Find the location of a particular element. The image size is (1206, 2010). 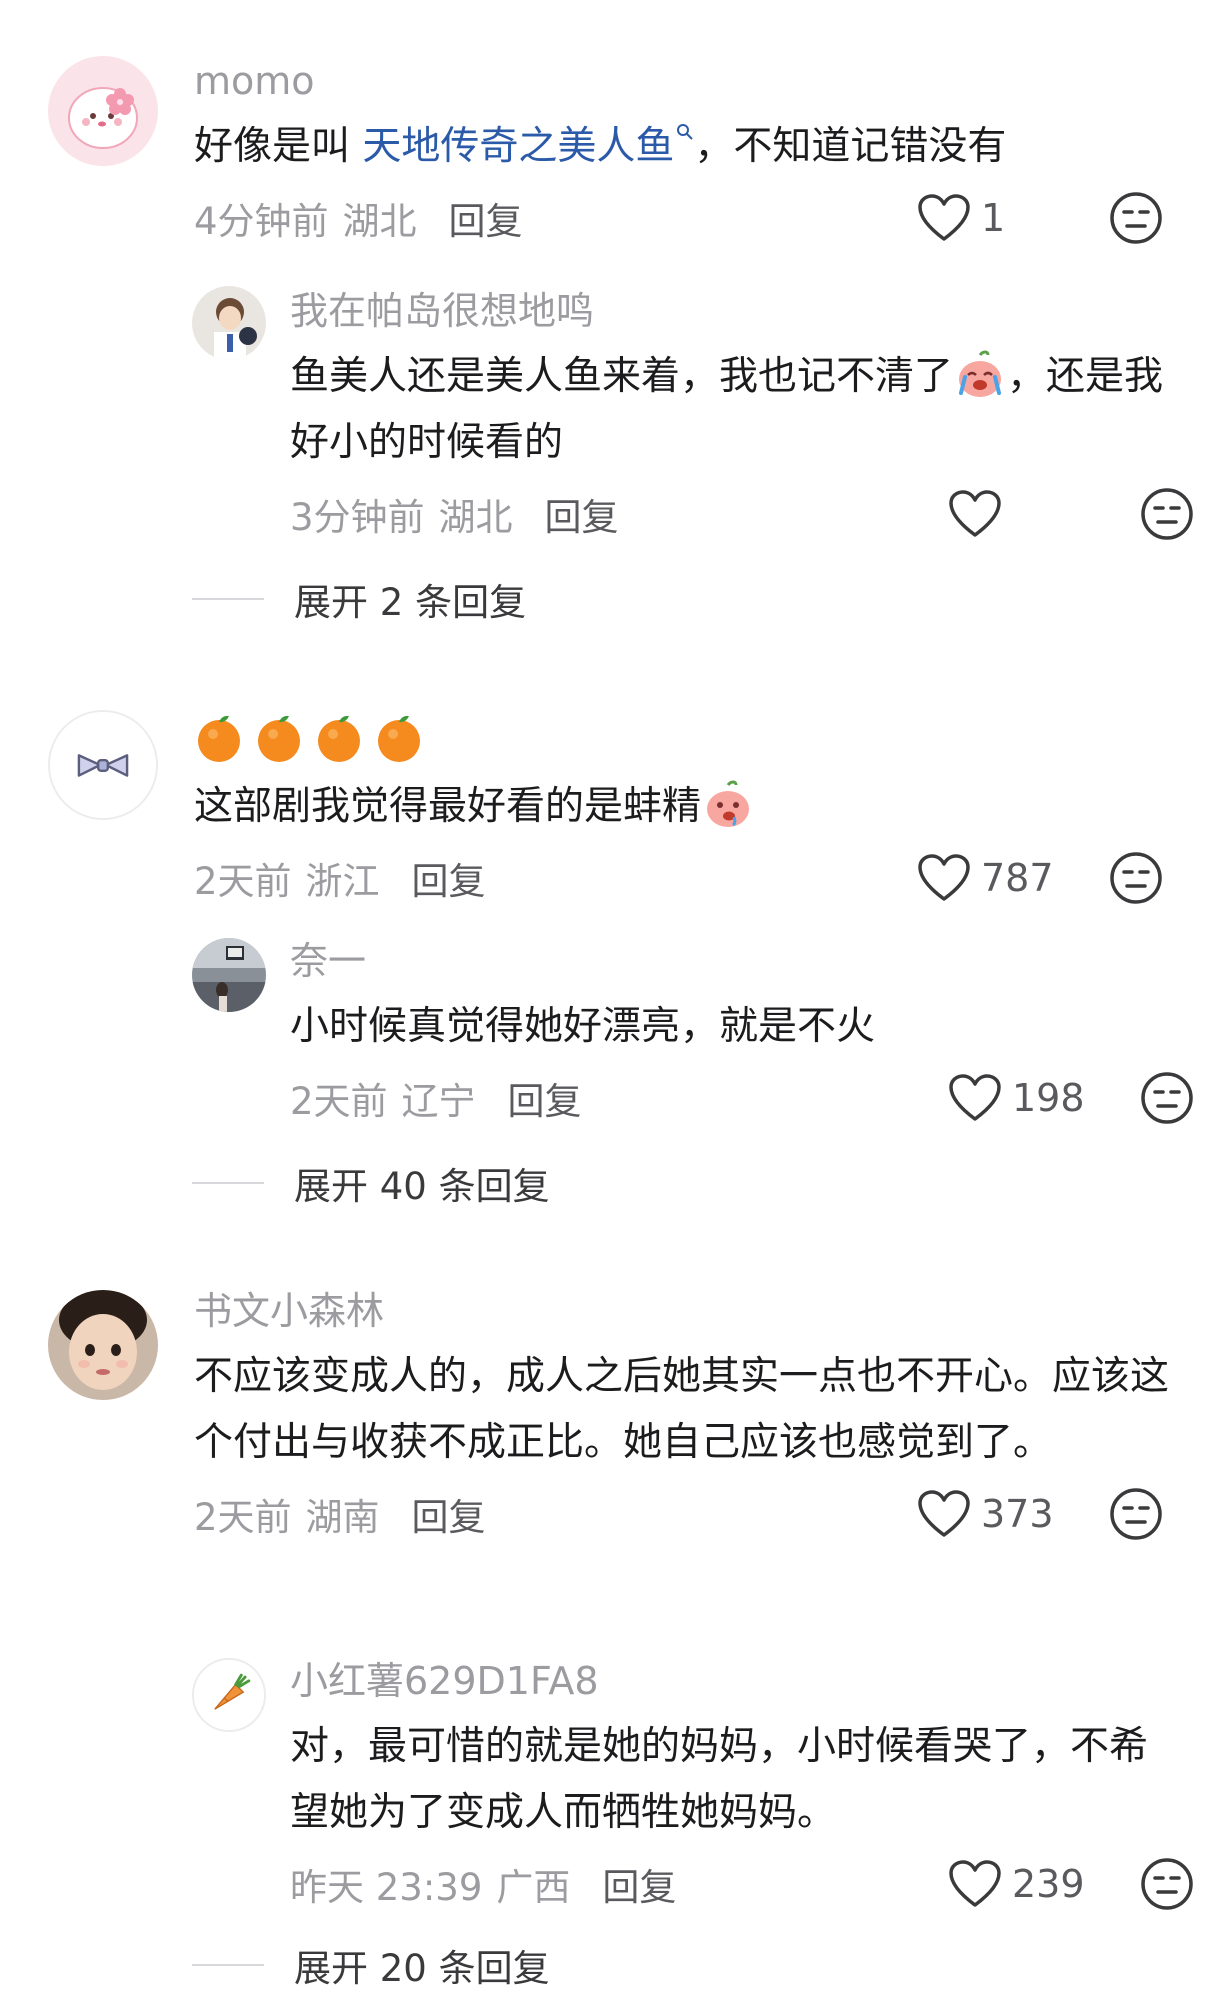

expand-replies-label: 展开 2 条回复 is located at coordinates (410, 602).